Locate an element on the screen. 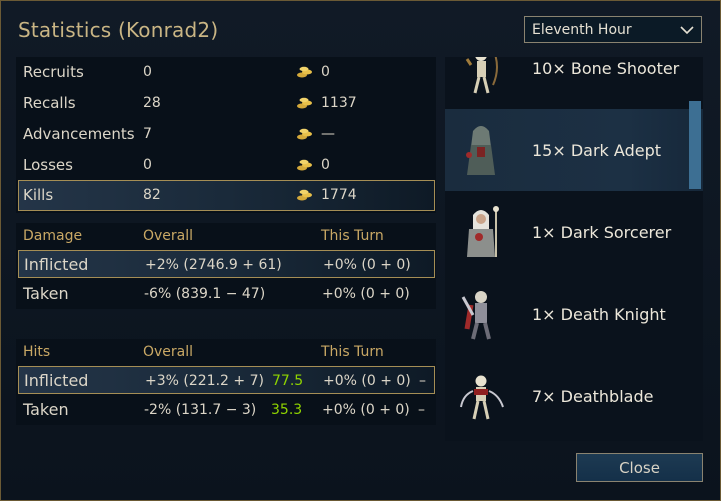 This screenshot has height=501, width=721. summary-label: Advancements is located at coordinates (79, 134).